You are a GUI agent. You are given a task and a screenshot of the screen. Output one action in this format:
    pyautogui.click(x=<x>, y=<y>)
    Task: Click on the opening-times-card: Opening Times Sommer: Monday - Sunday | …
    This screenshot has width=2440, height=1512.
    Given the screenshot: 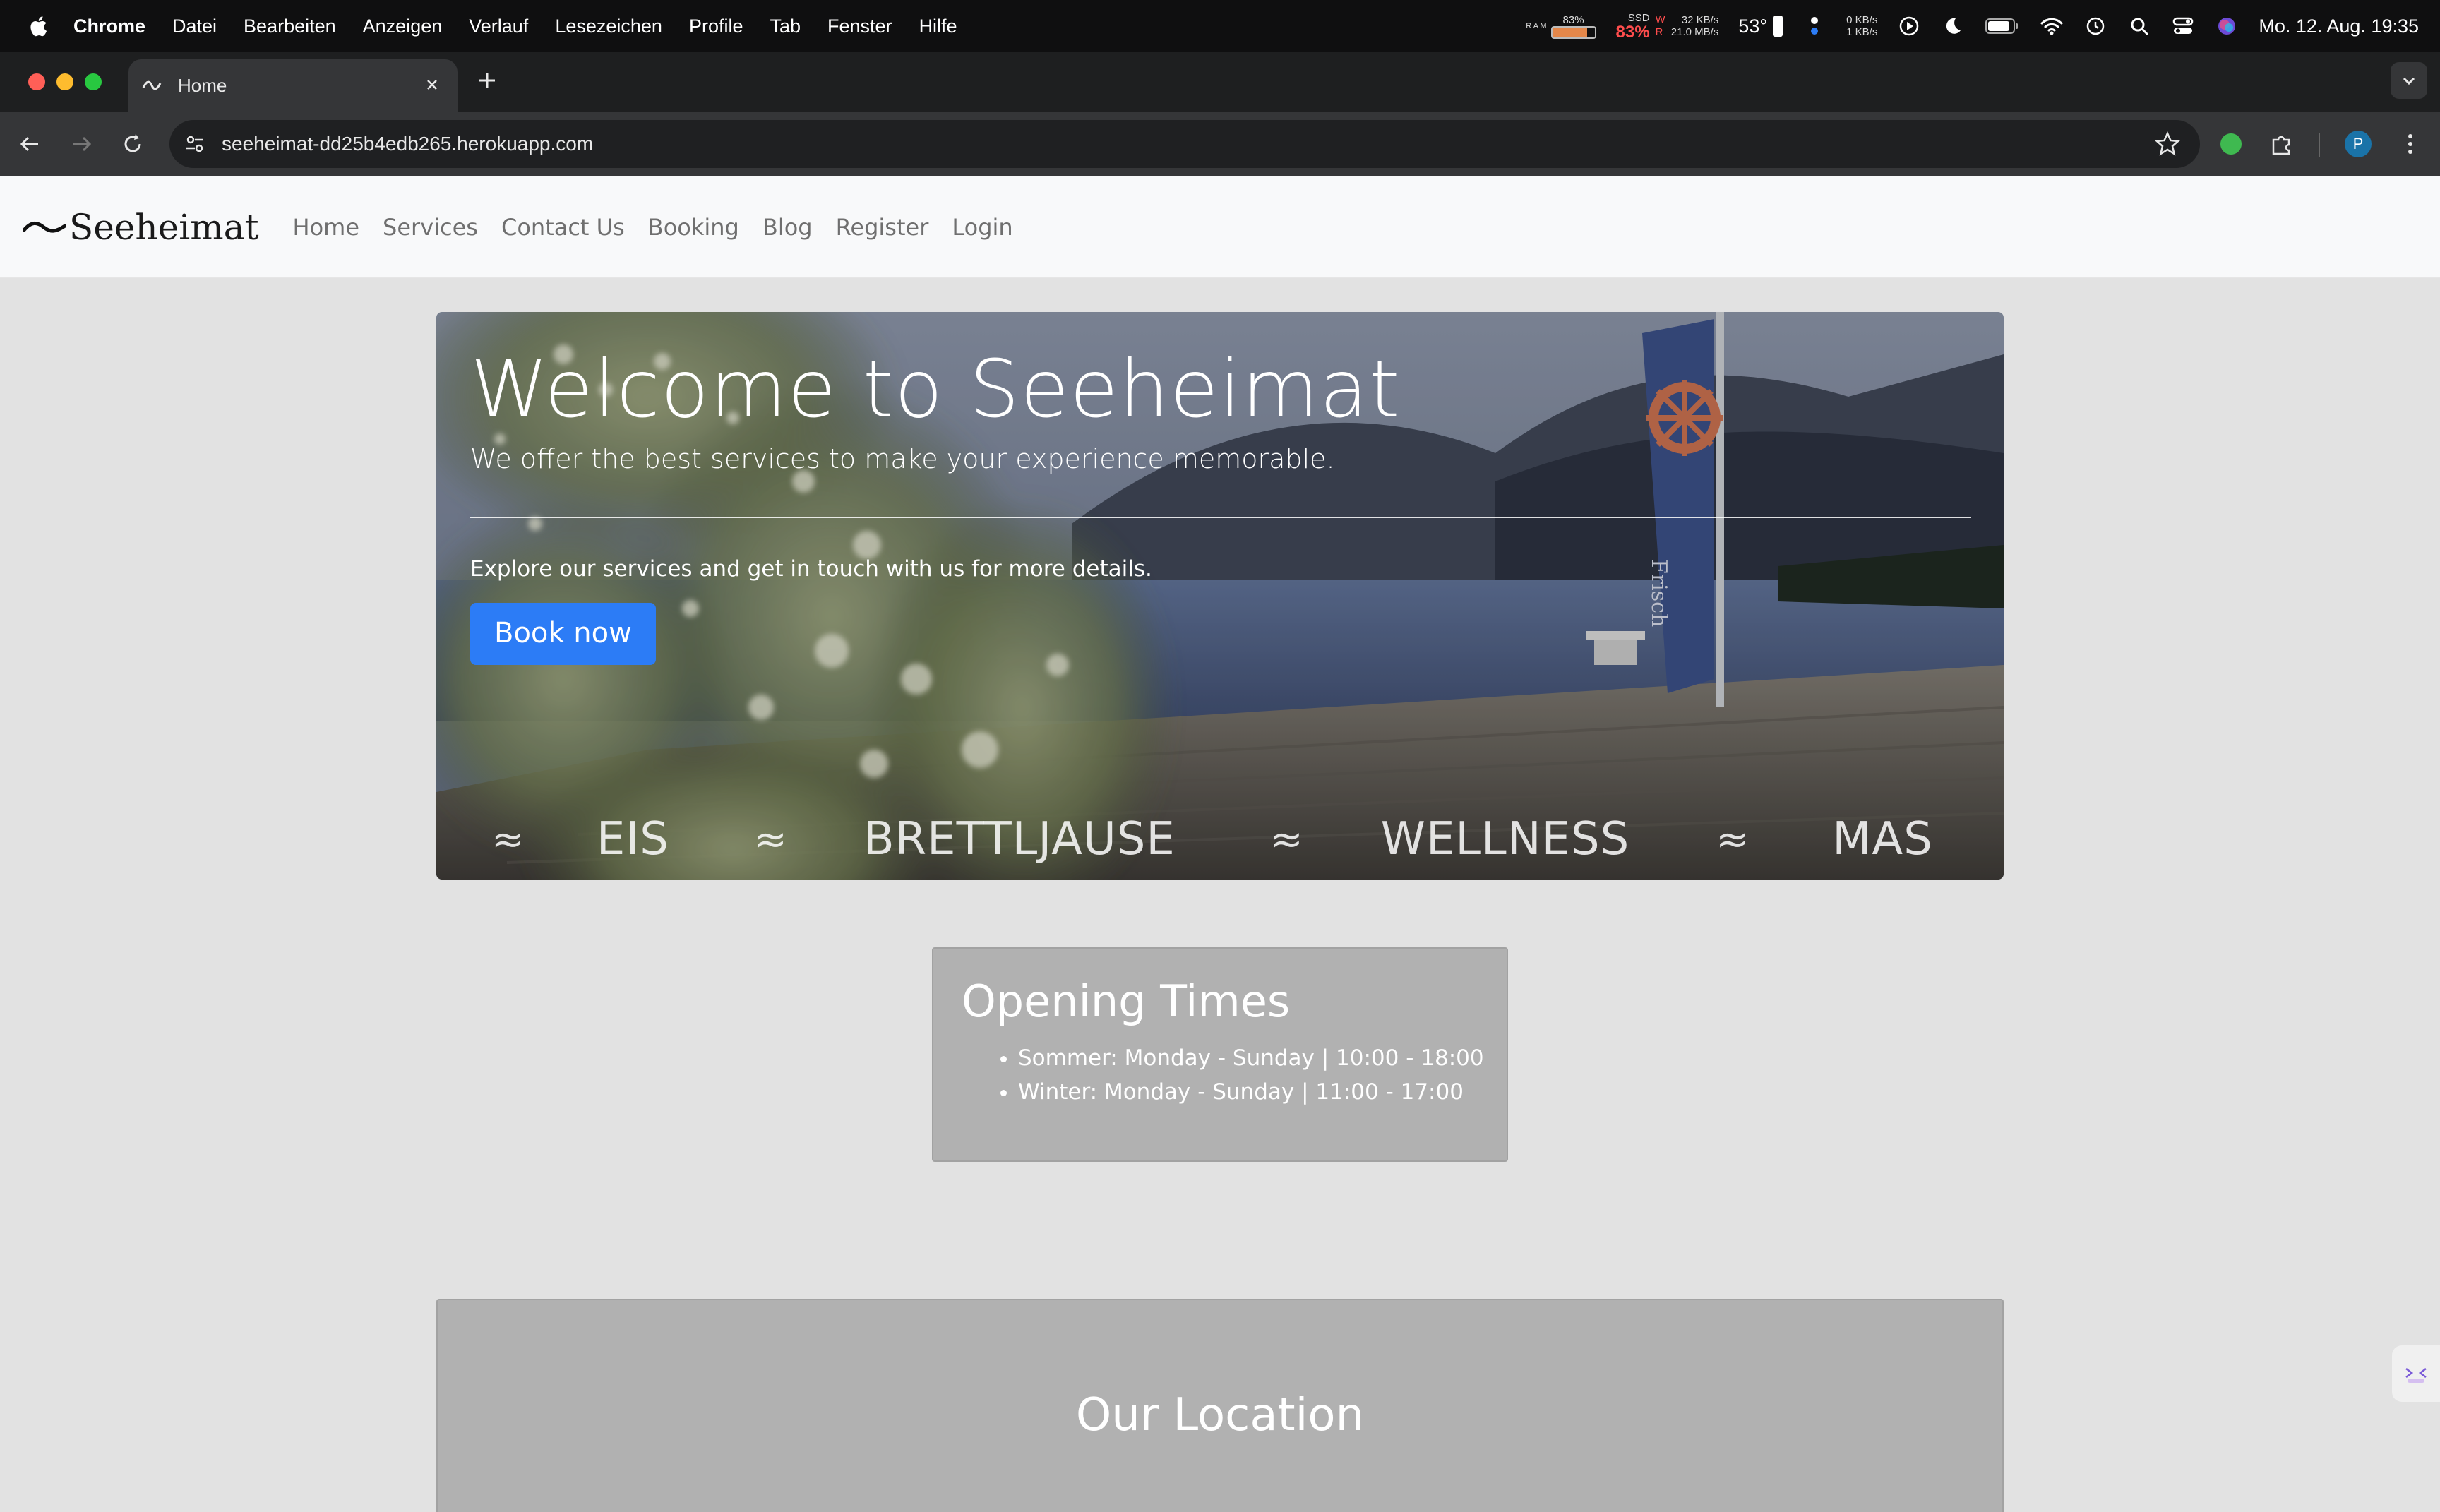 What is the action you would take?
    pyautogui.click(x=1220, y=1054)
    